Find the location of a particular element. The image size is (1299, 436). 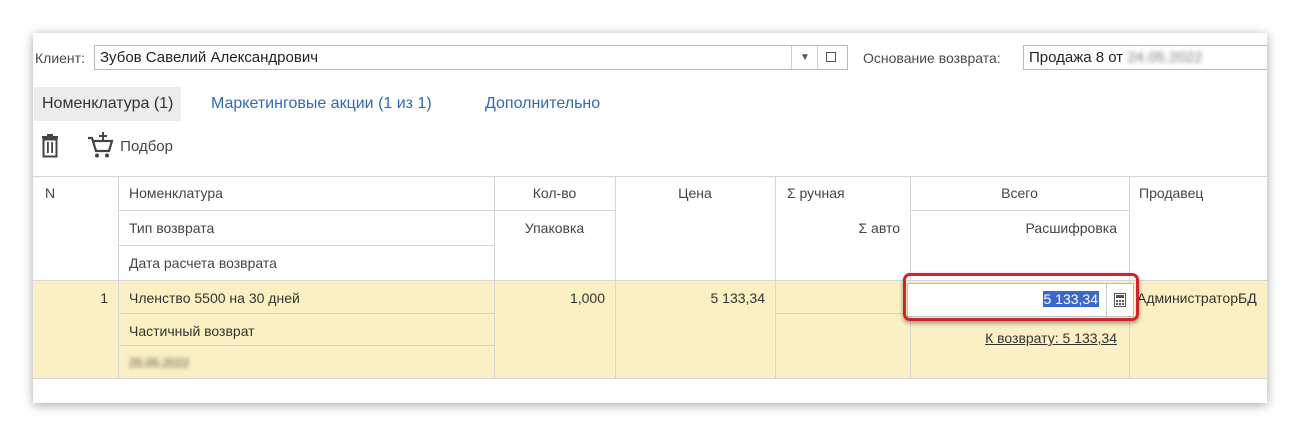

header-seller: Продавец is located at coordinates (1198, 193).